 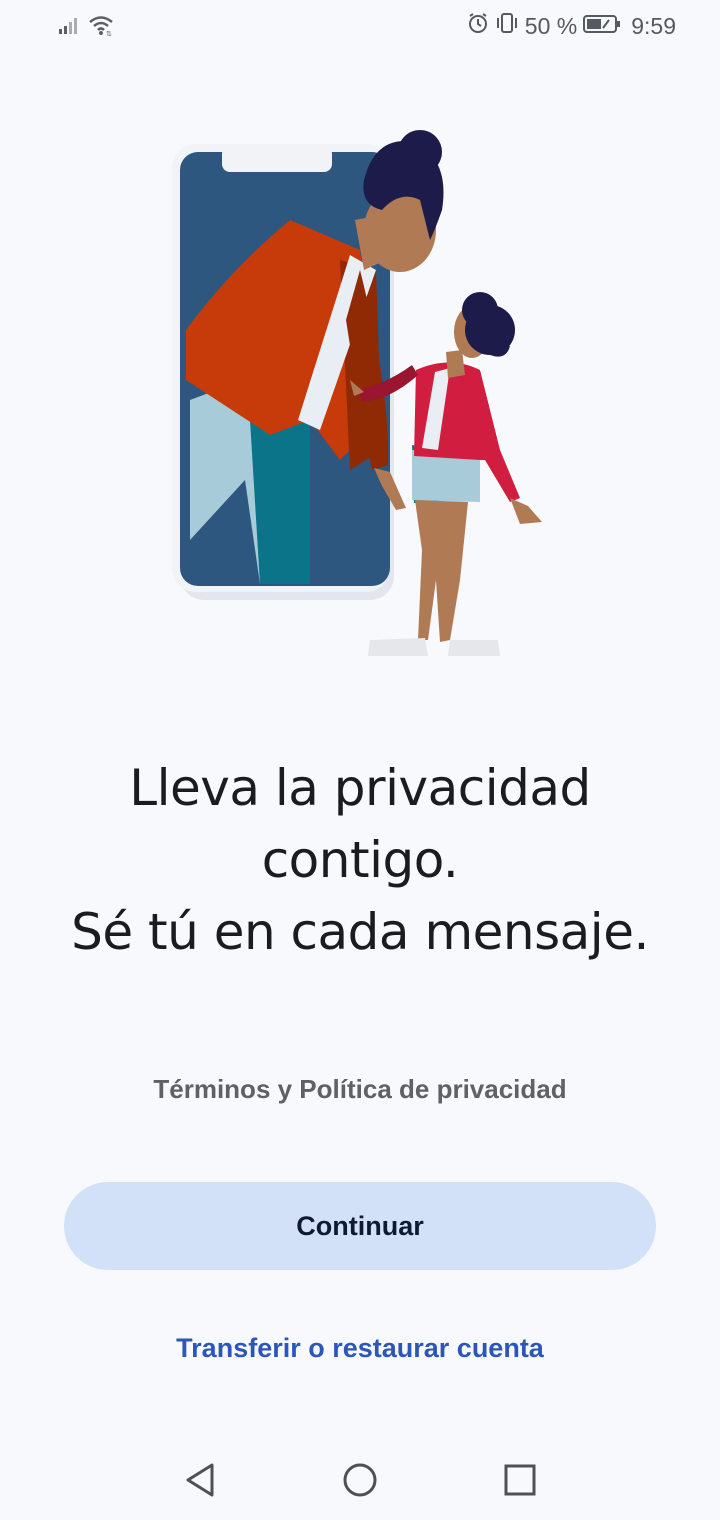 What do you see at coordinates (360, 1089) in the screenshot?
I see `terms-privacy-link: Términos y Política de privacidad` at bounding box center [360, 1089].